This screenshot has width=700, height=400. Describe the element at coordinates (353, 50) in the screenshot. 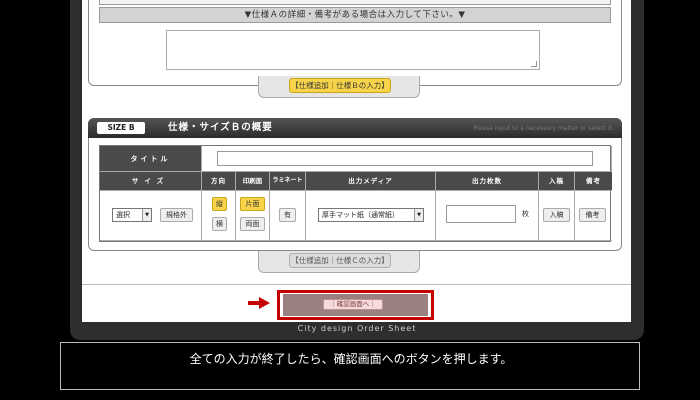

I see `spec-a-remarks-textarea` at that location.